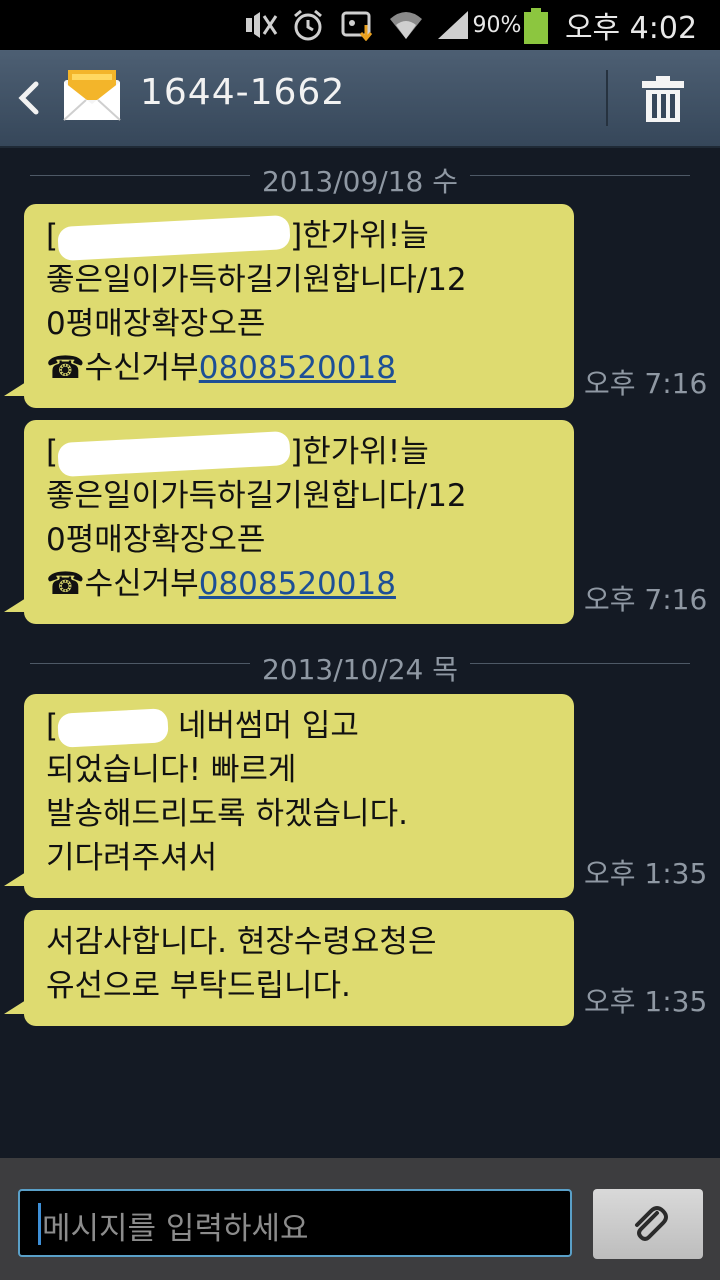 The image size is (720, 1280). Describe the element at coordinates (29, 98) in the screenshot. I see `back-arrow-icon` at that location.